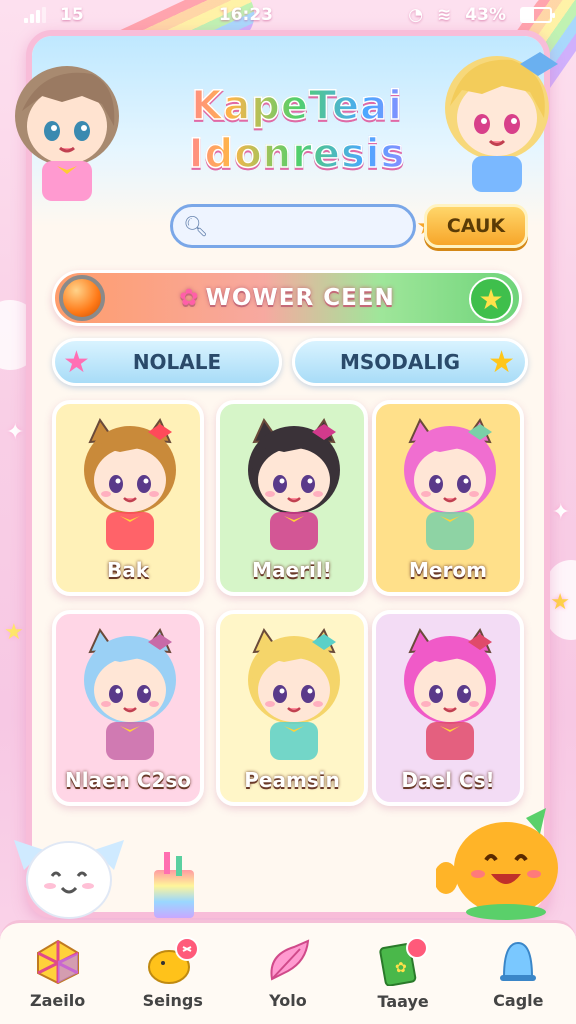 The image size is (576, 1024). I want to click on feather-icon, so click(290, 960).